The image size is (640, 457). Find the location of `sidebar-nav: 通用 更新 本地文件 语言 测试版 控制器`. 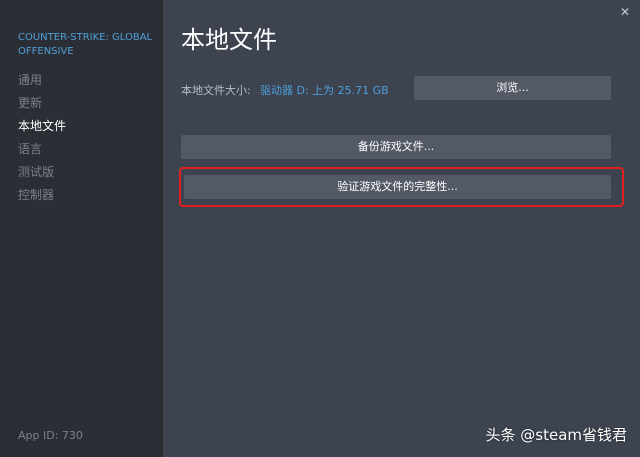

sidebar-nav: 通用 更新 本地文件 语言 测试版 控制器 is located at coordinates (42, 140).